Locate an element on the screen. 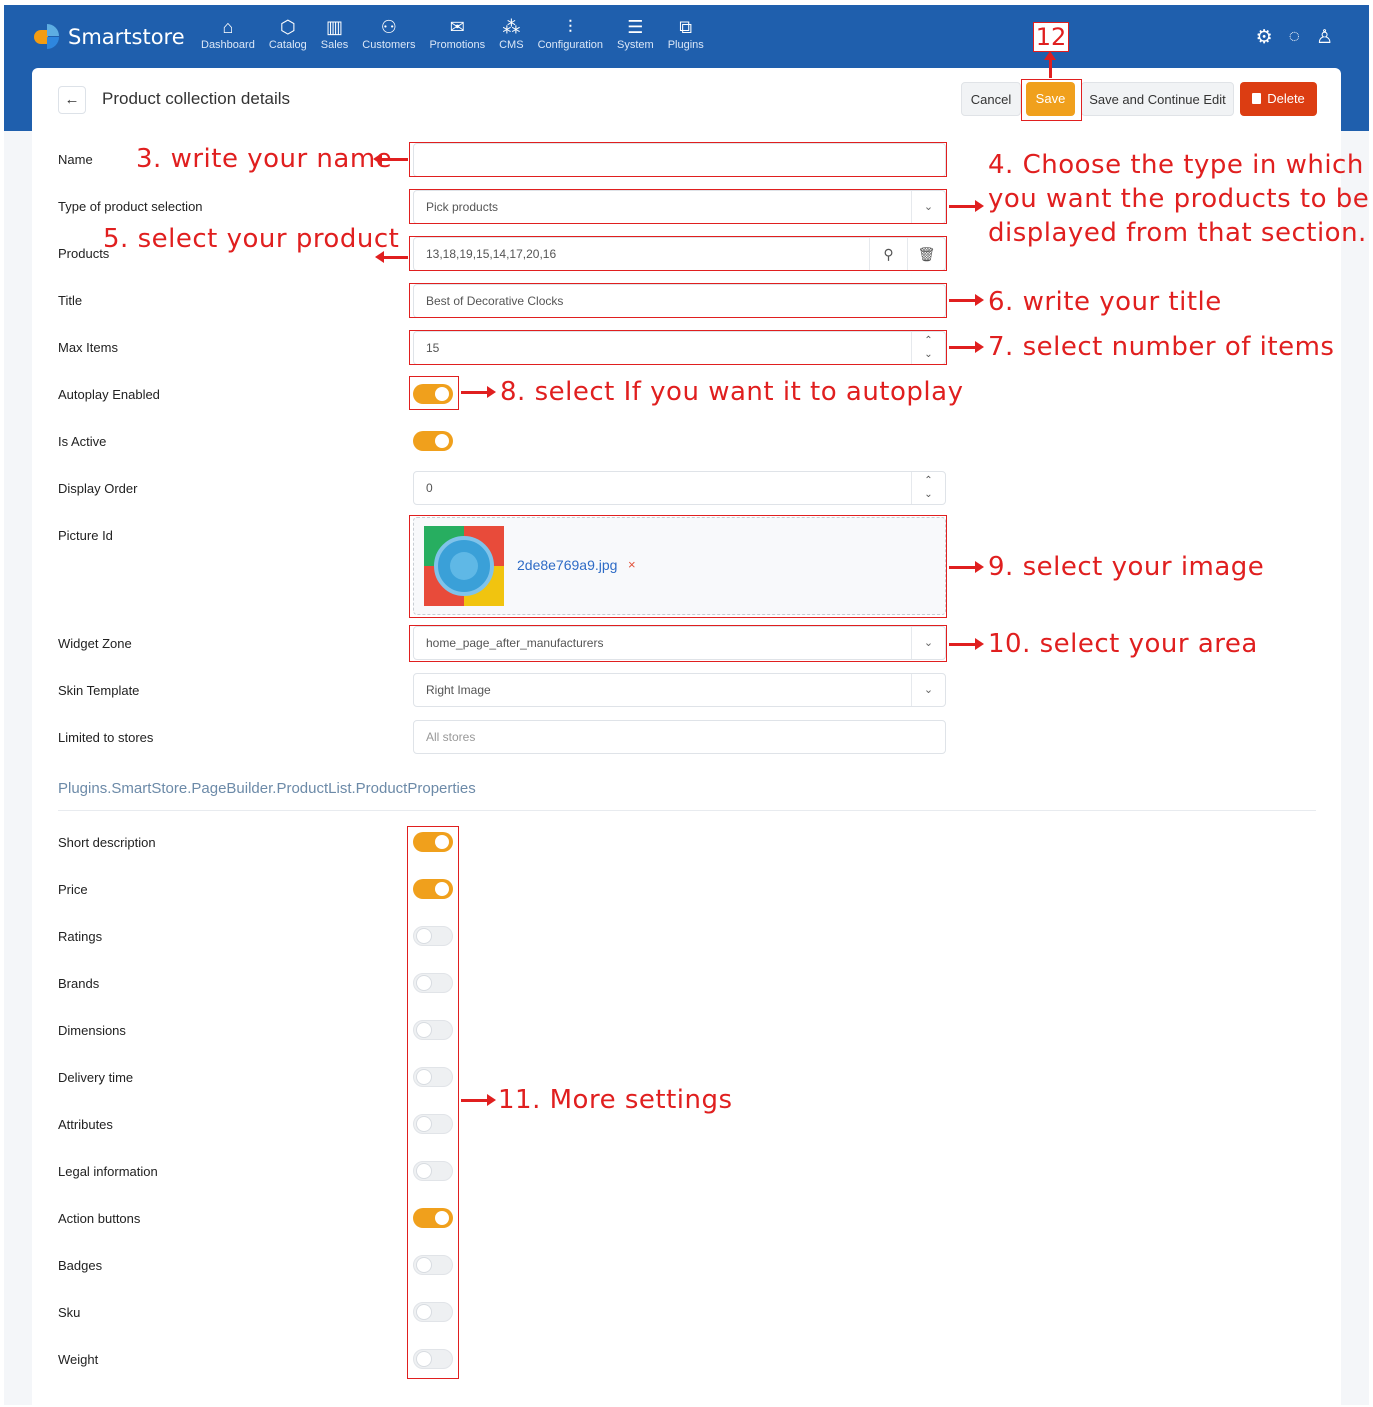 The width and height of the screenshot is (1373, 1407). annotation-4-line1: 4. Choose the type in which is located at coordinates (1176, 165).